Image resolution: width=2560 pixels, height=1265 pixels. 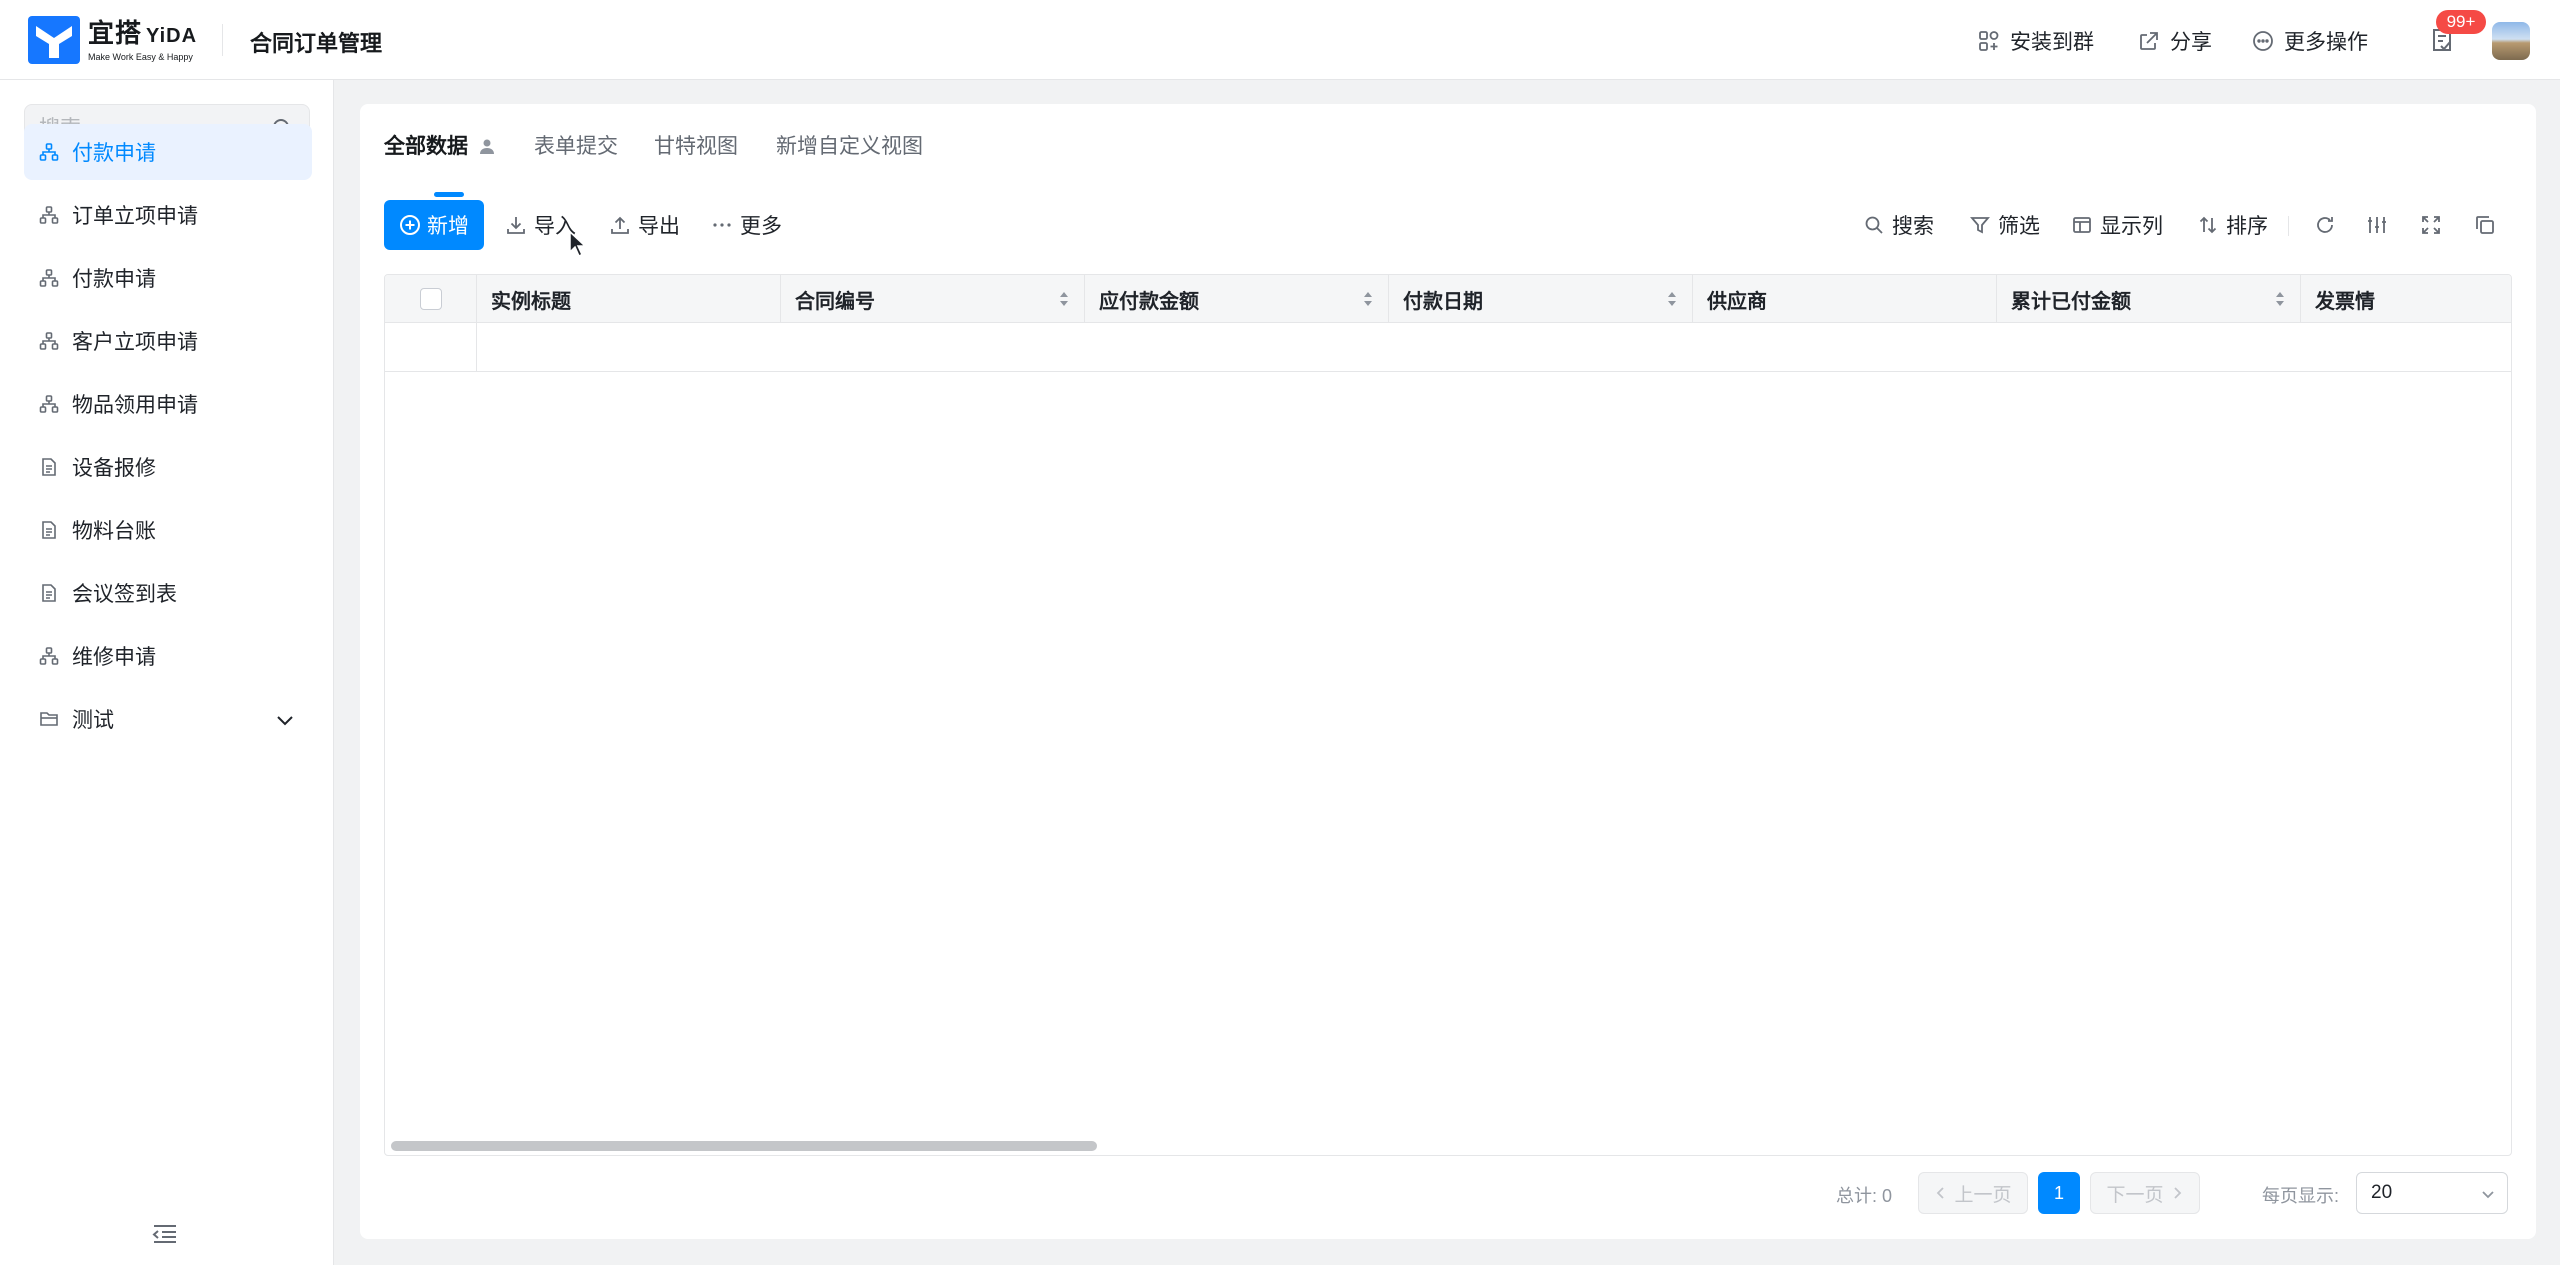 What do you see at coordinates (2135, 1195) in the screenshot?
I see `next-page-label: 下一页` at bounding box center [2135, 1195].